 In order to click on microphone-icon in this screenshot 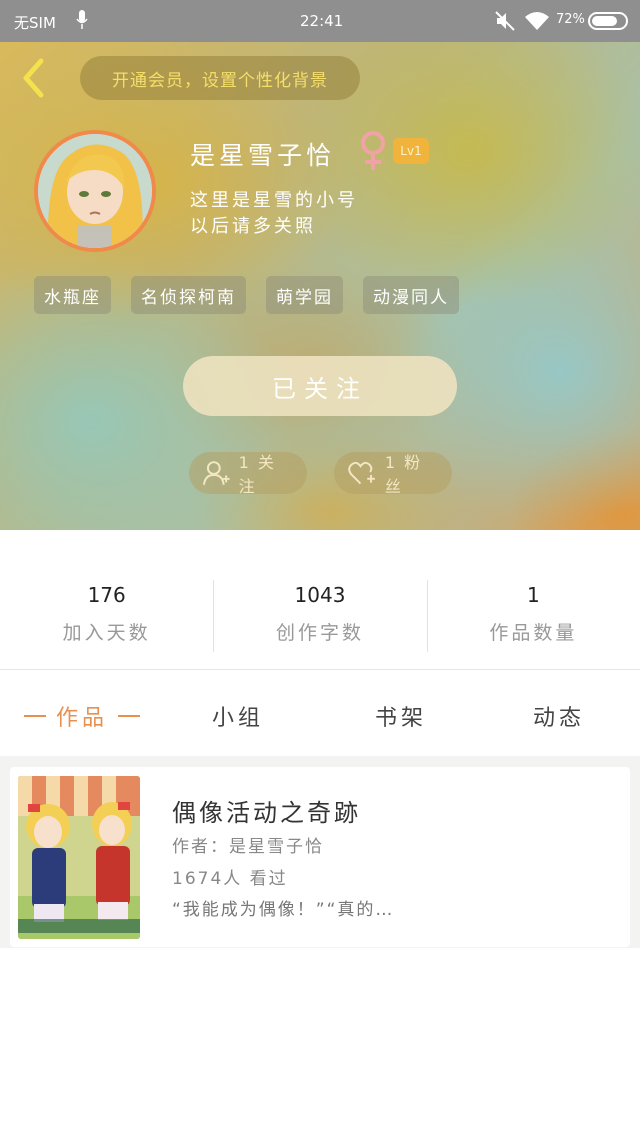, I will do `click(82, 19)`.